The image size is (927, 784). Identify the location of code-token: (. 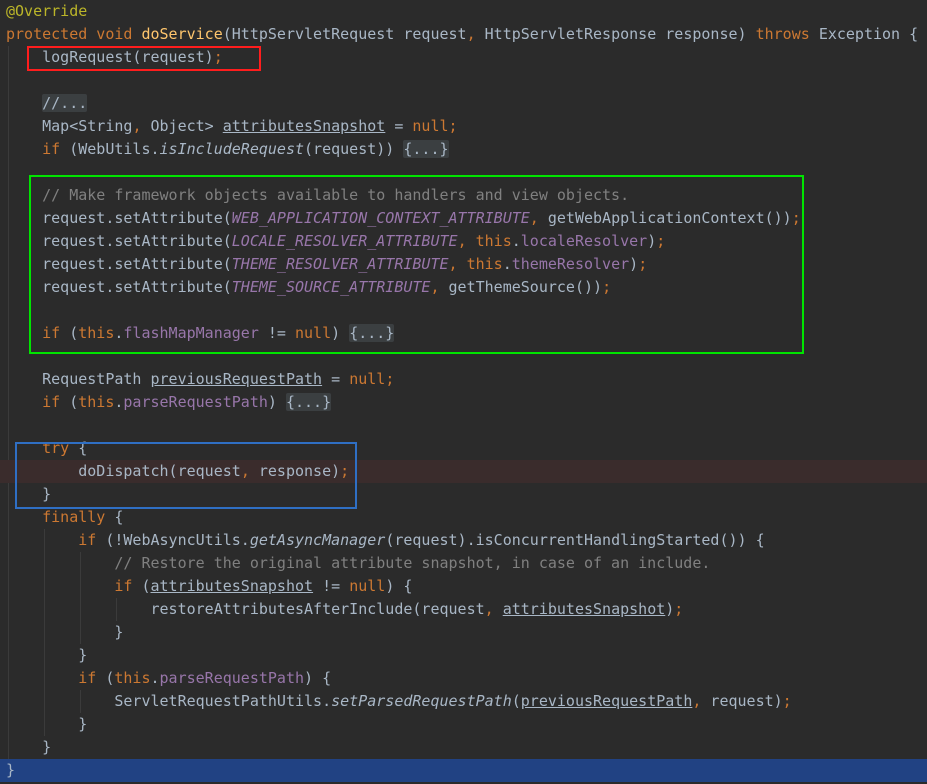
(146, 586).